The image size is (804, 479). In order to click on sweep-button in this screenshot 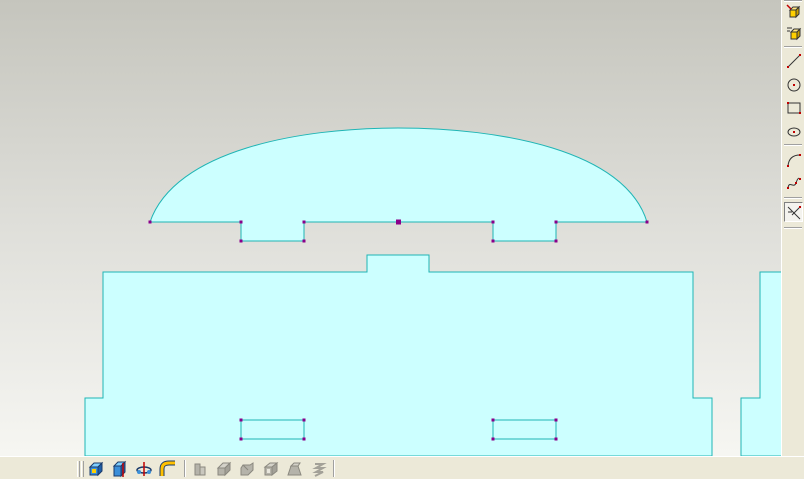, I will do `click(168, 469)`.